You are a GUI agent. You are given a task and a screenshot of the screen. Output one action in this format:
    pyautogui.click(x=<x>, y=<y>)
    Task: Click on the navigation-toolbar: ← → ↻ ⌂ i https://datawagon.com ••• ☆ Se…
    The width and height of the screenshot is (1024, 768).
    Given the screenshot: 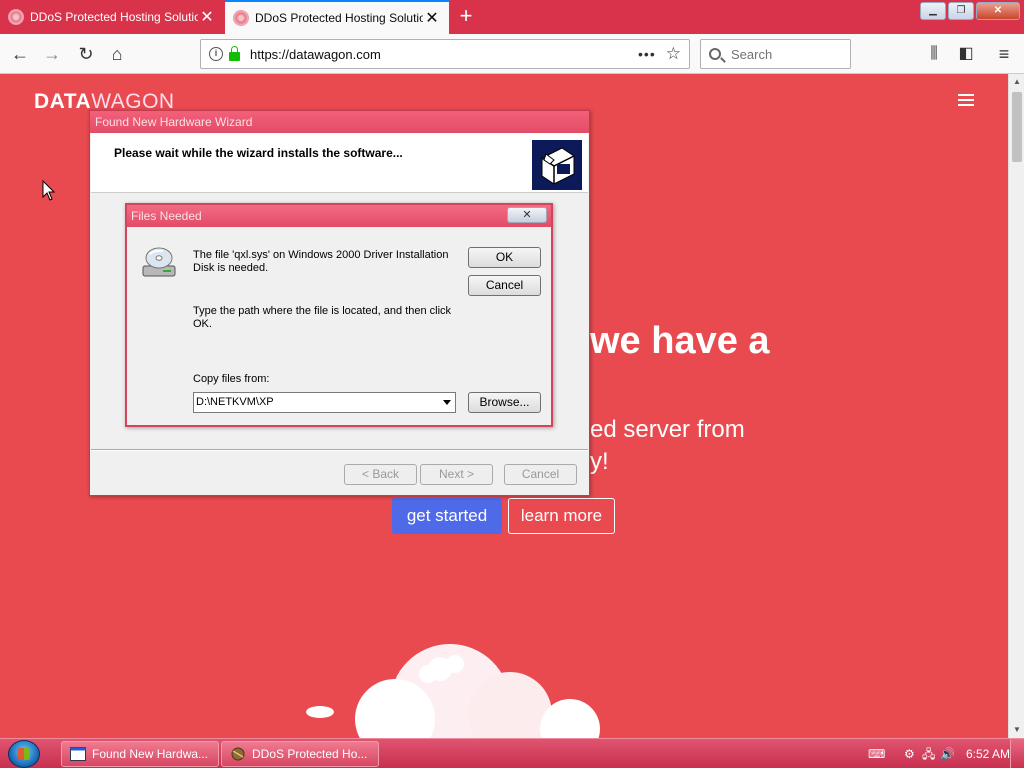 What is the action you would take?
    pyautogui.click(x=512, y=54)
    